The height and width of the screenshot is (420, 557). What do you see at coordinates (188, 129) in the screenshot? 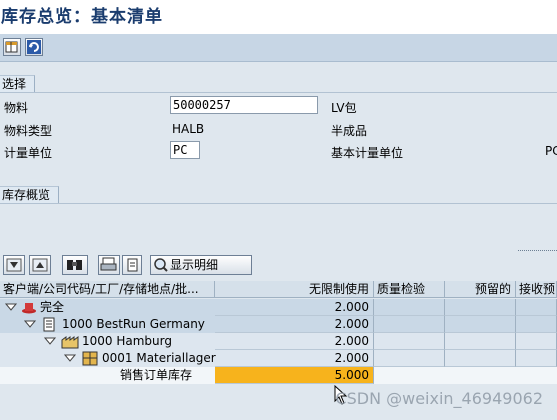
I see `material-type-value: HALB` at bounding box center [188, 129].